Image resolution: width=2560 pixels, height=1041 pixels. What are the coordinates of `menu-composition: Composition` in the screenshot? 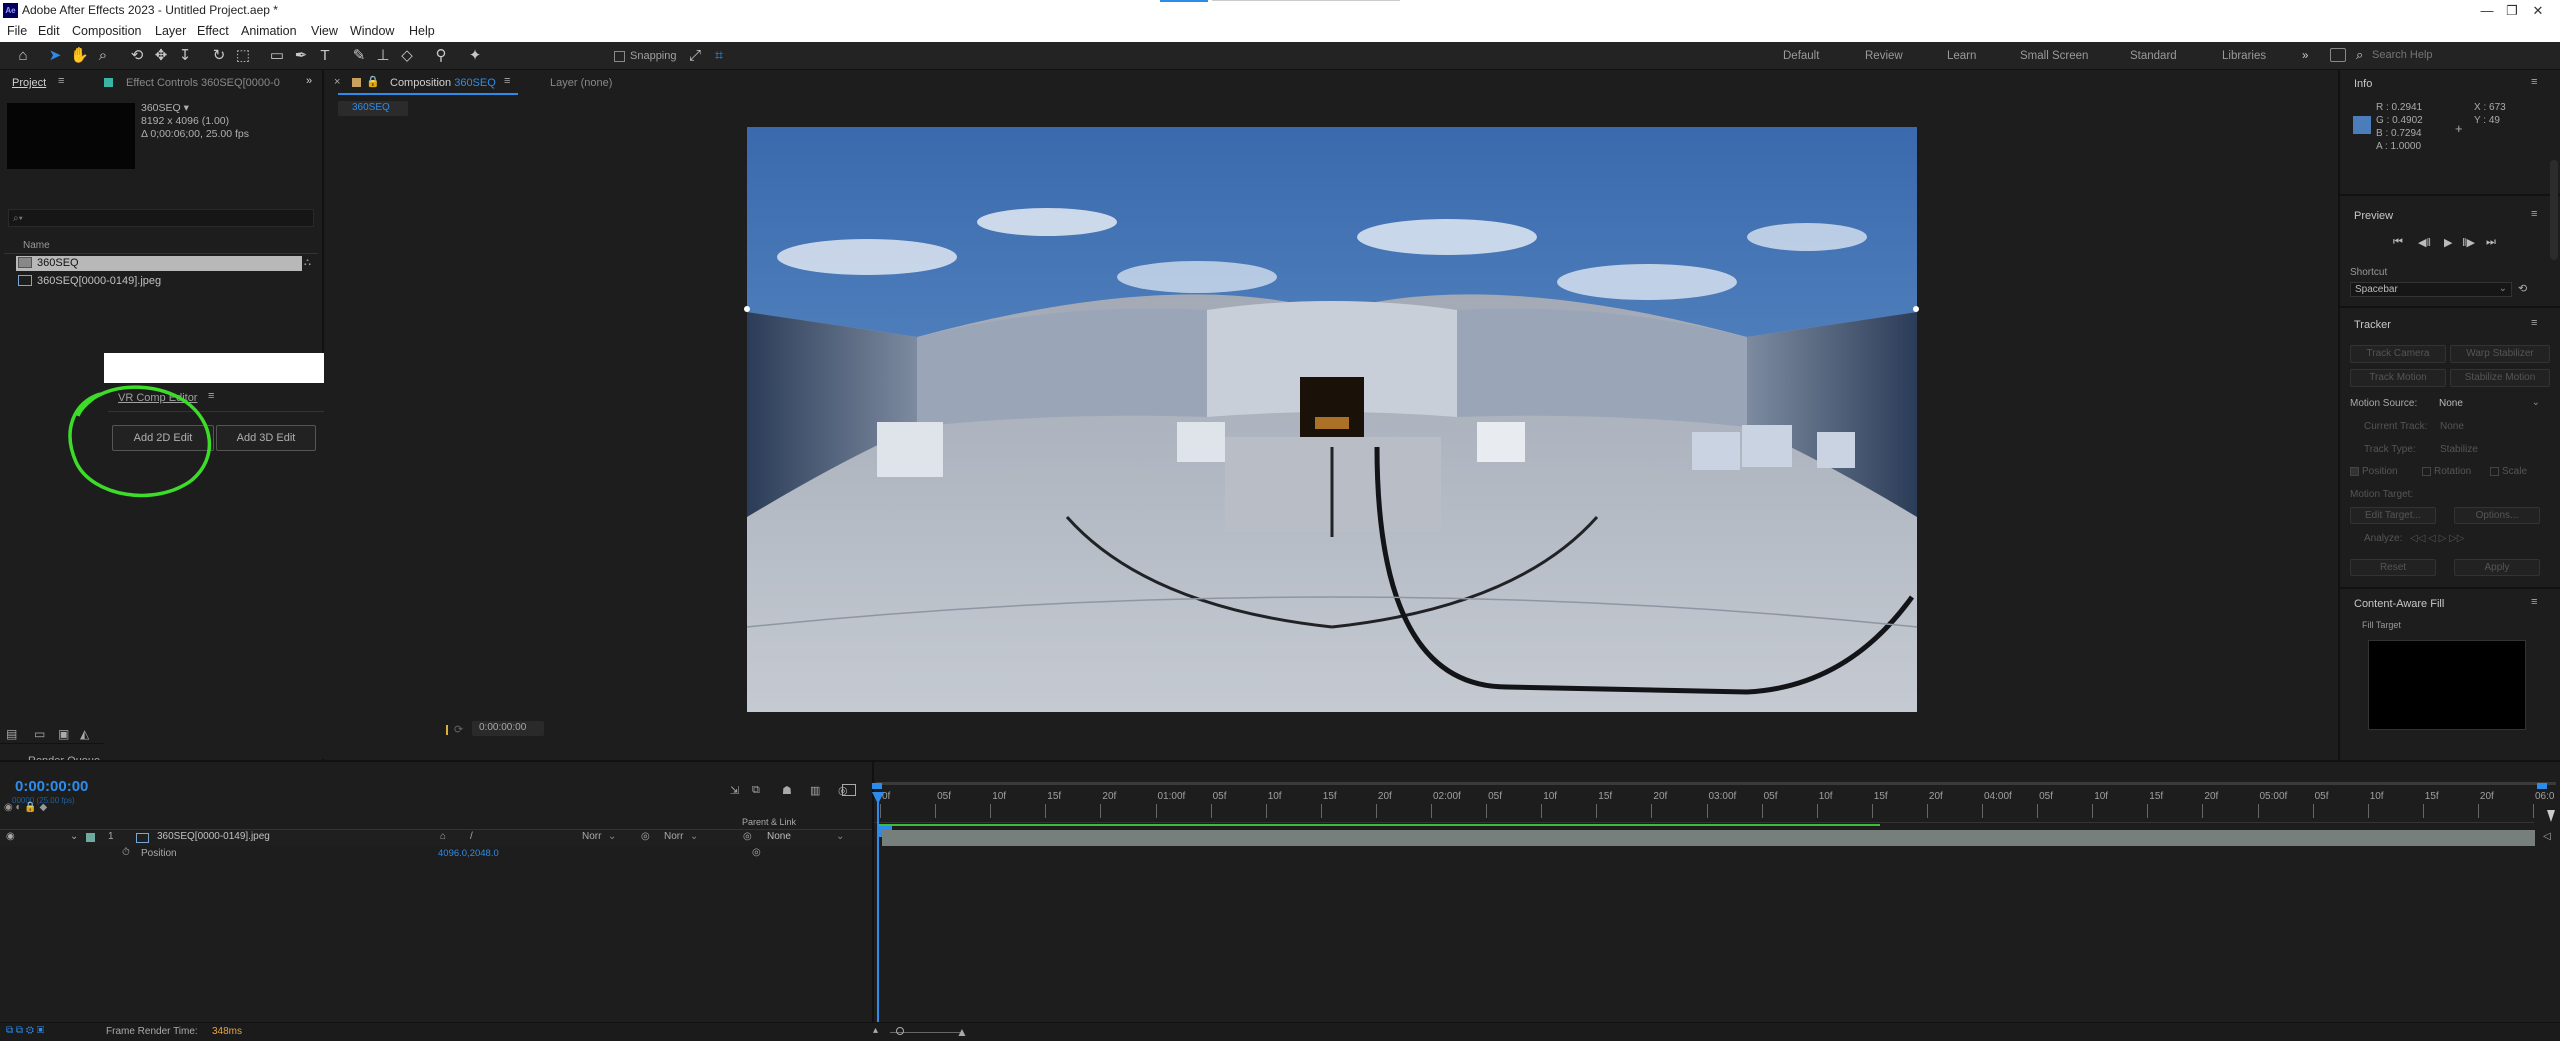 It's located at (106, 31).